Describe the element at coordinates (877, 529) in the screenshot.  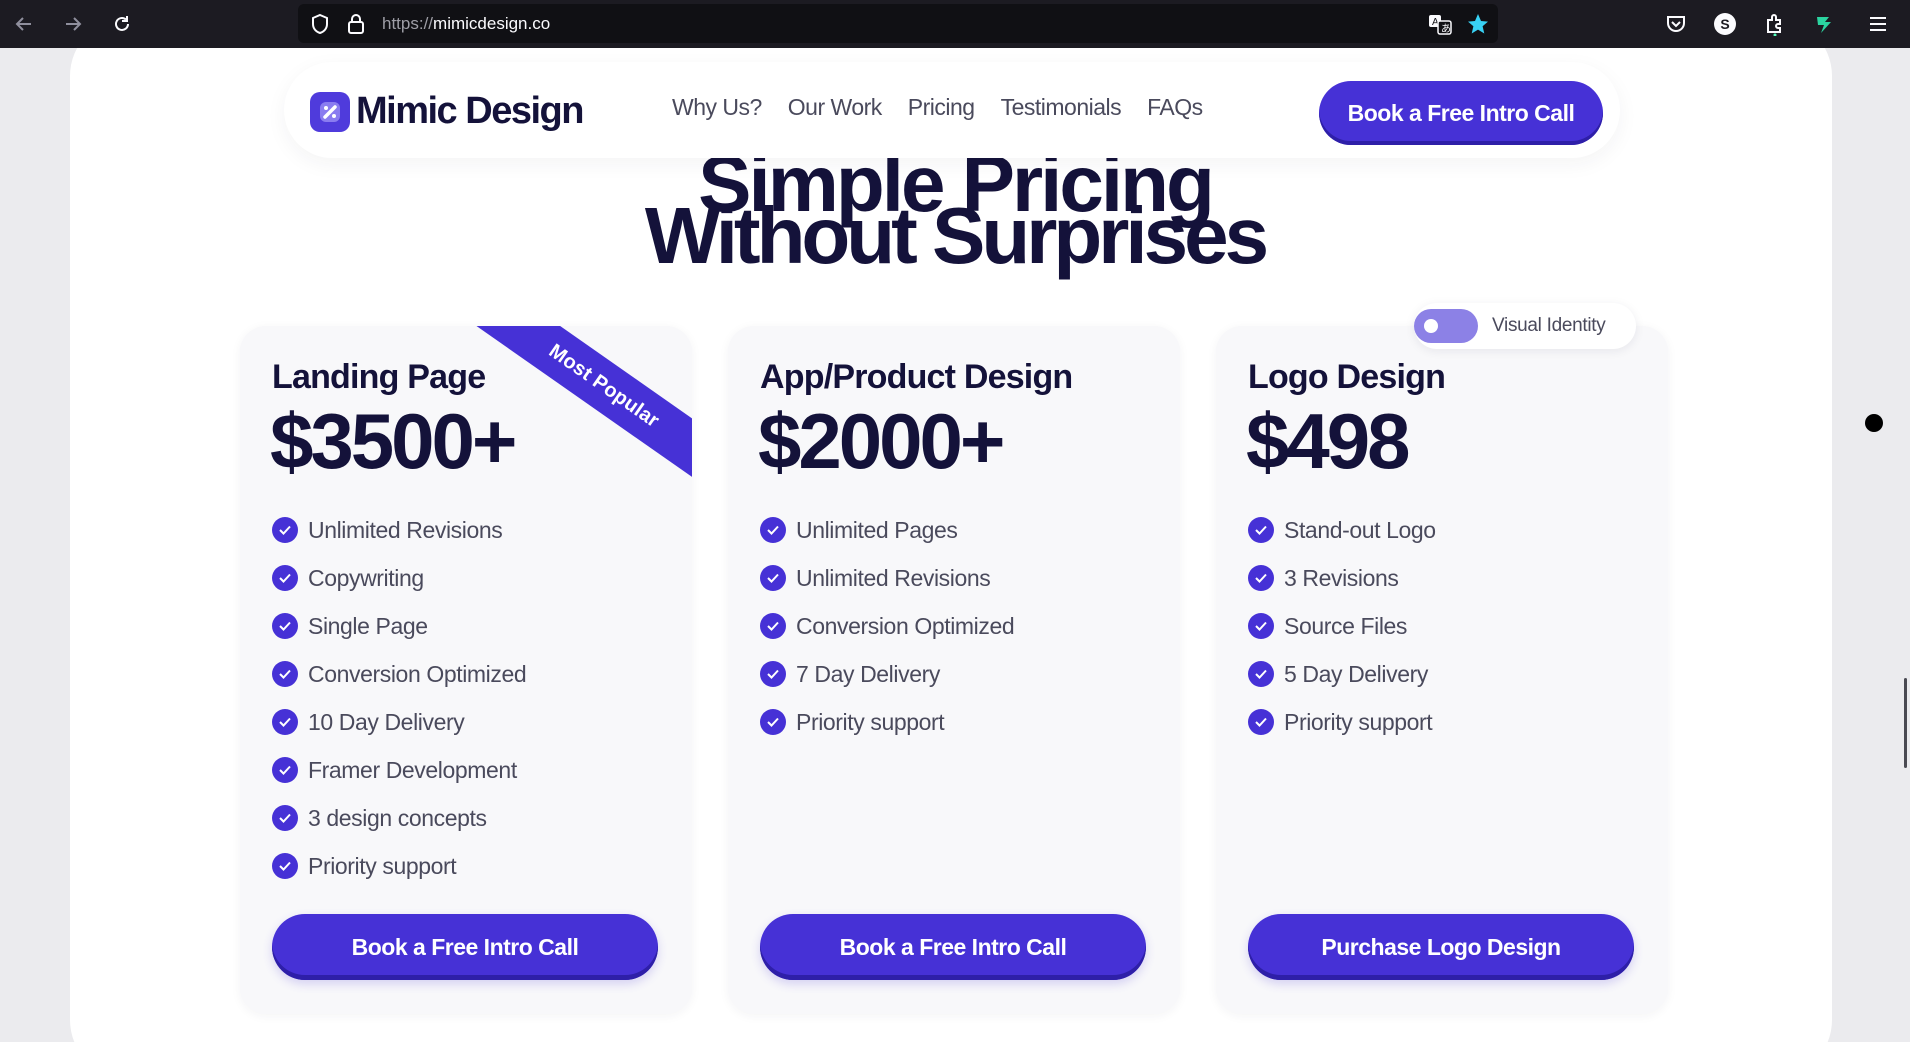
I see `feature-text: Unlimited Pages` at that location.